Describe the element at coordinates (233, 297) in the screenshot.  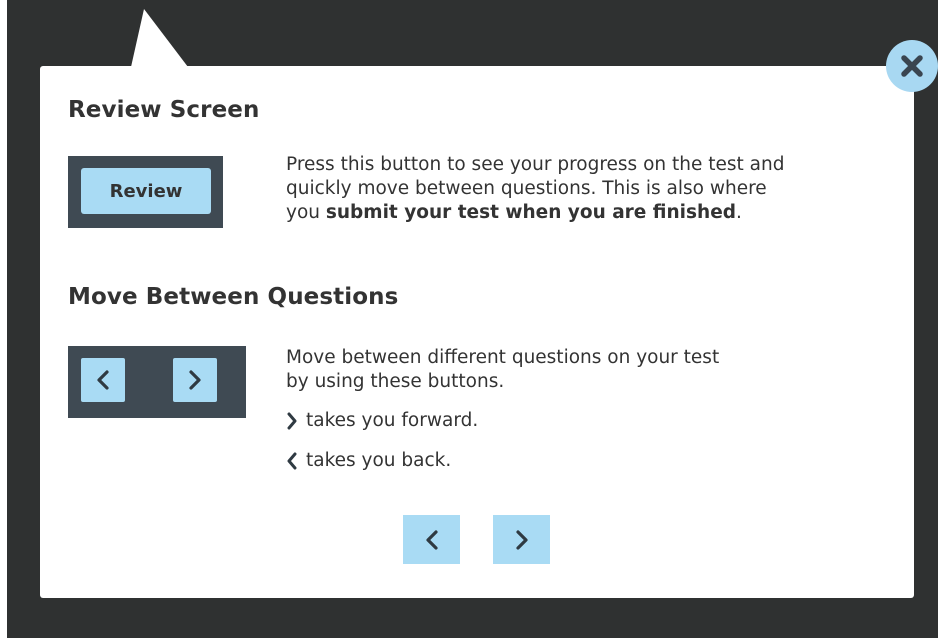
I see `move-section-title: Move Between Questions` at that location.